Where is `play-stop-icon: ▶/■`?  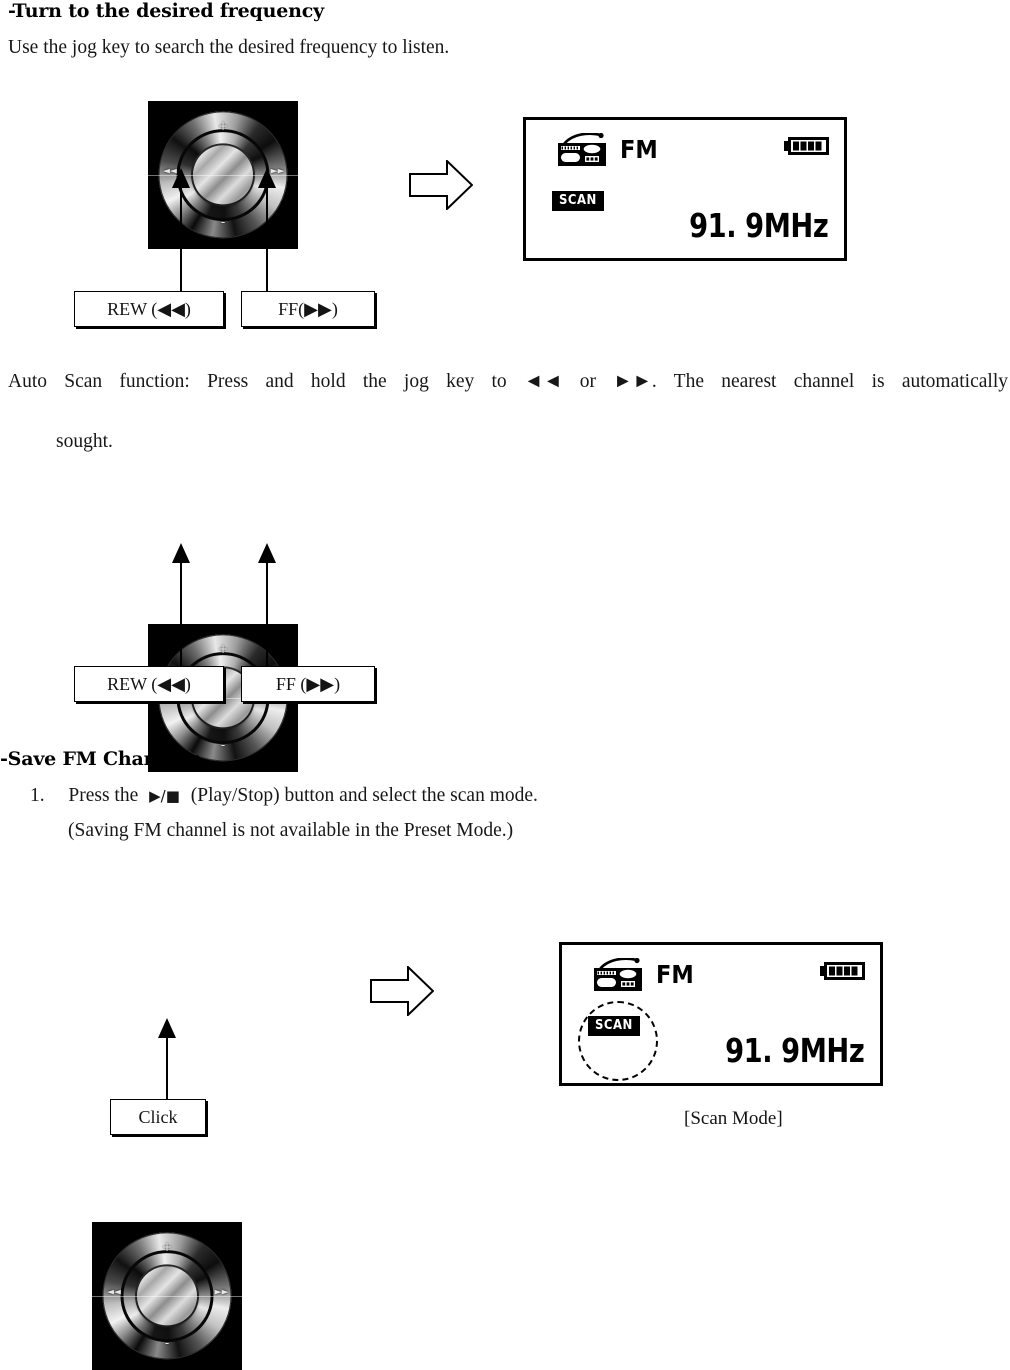 play-stop-icon: ▶/■ is located at coordinates (164, 796).